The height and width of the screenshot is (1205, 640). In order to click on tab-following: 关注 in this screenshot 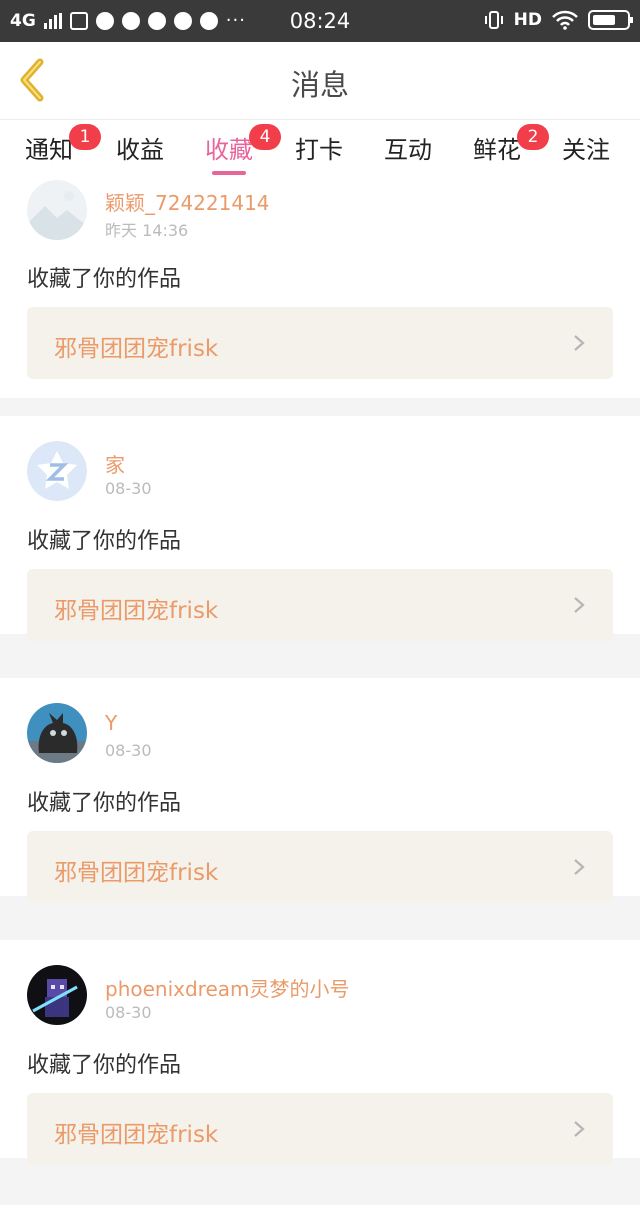, I will do `click(586, 147)`.